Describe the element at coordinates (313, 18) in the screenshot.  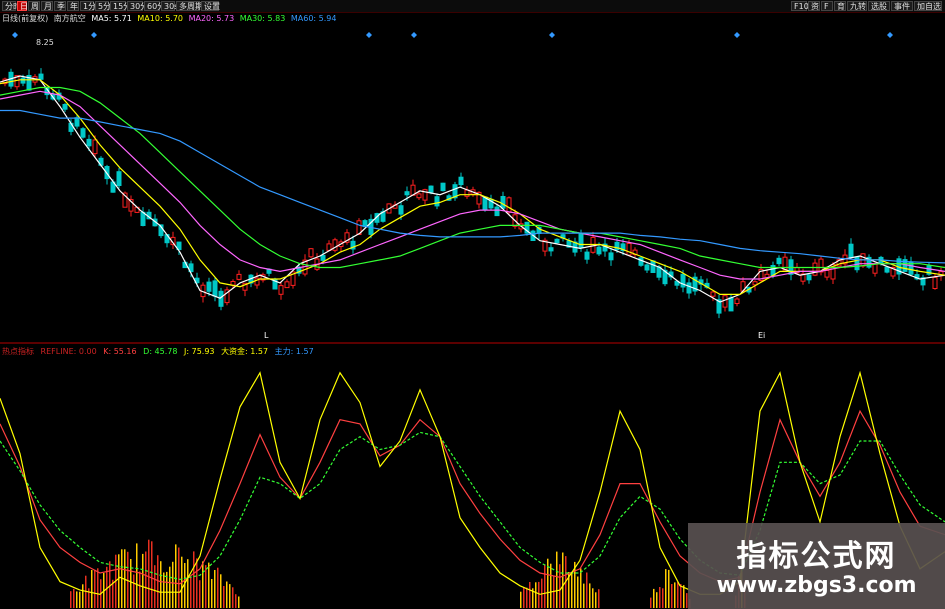
I see `ma60-label: MA60: 5.94` at that location.